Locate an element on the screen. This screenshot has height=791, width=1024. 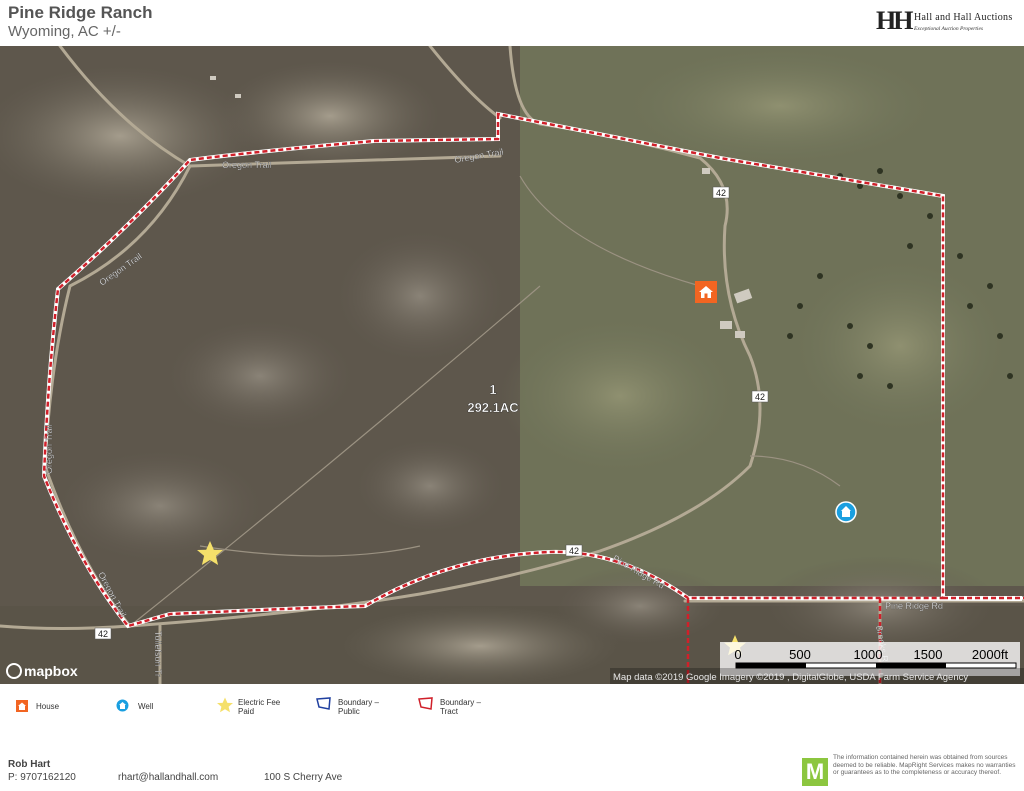
legend-star is located at coordinates (225, 707).